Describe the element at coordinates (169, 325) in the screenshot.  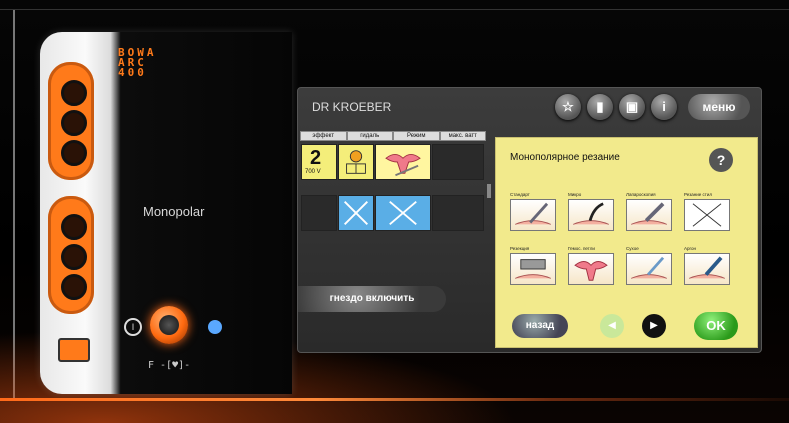
I see `power-knob` at that location.